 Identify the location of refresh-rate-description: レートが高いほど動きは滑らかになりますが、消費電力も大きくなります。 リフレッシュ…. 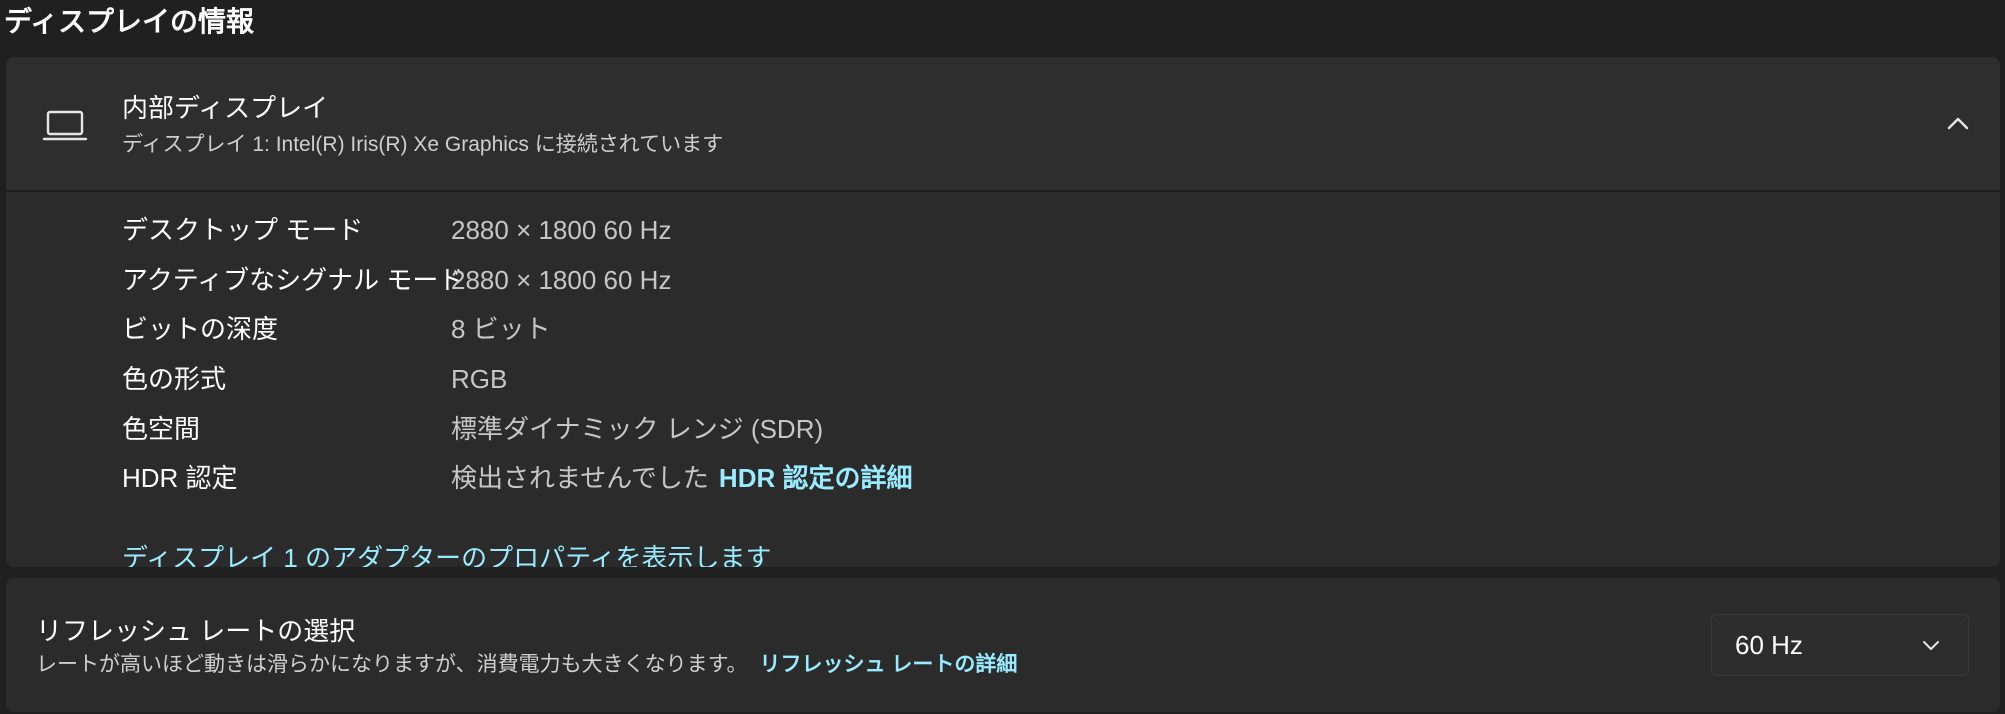
(526, 665).